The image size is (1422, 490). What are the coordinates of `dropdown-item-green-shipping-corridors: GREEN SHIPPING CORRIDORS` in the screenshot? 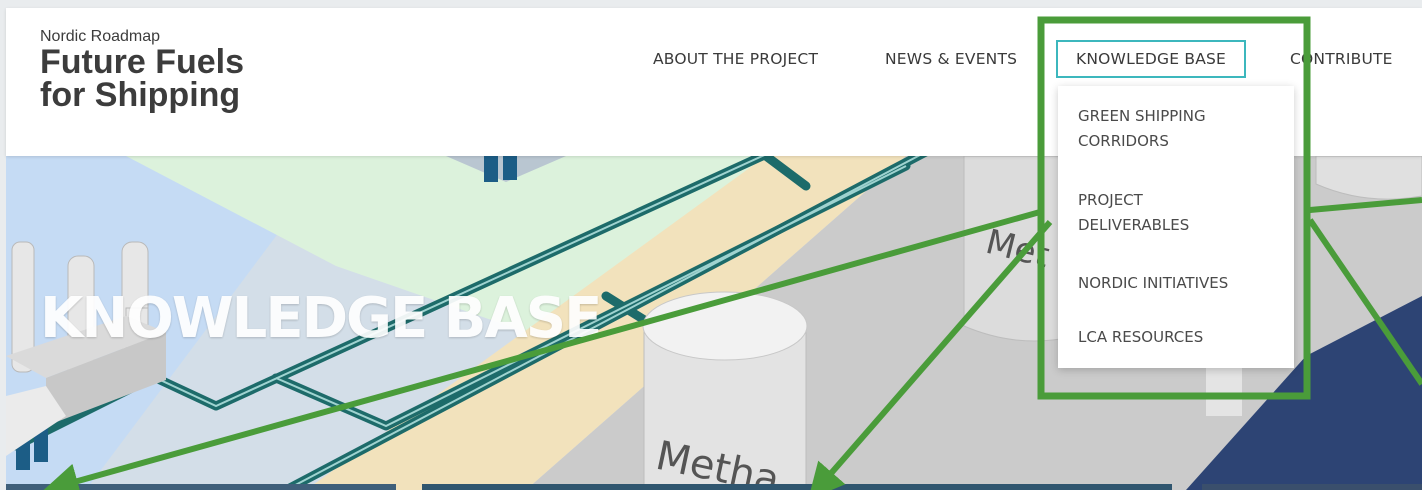 It's located at (1178, 129).